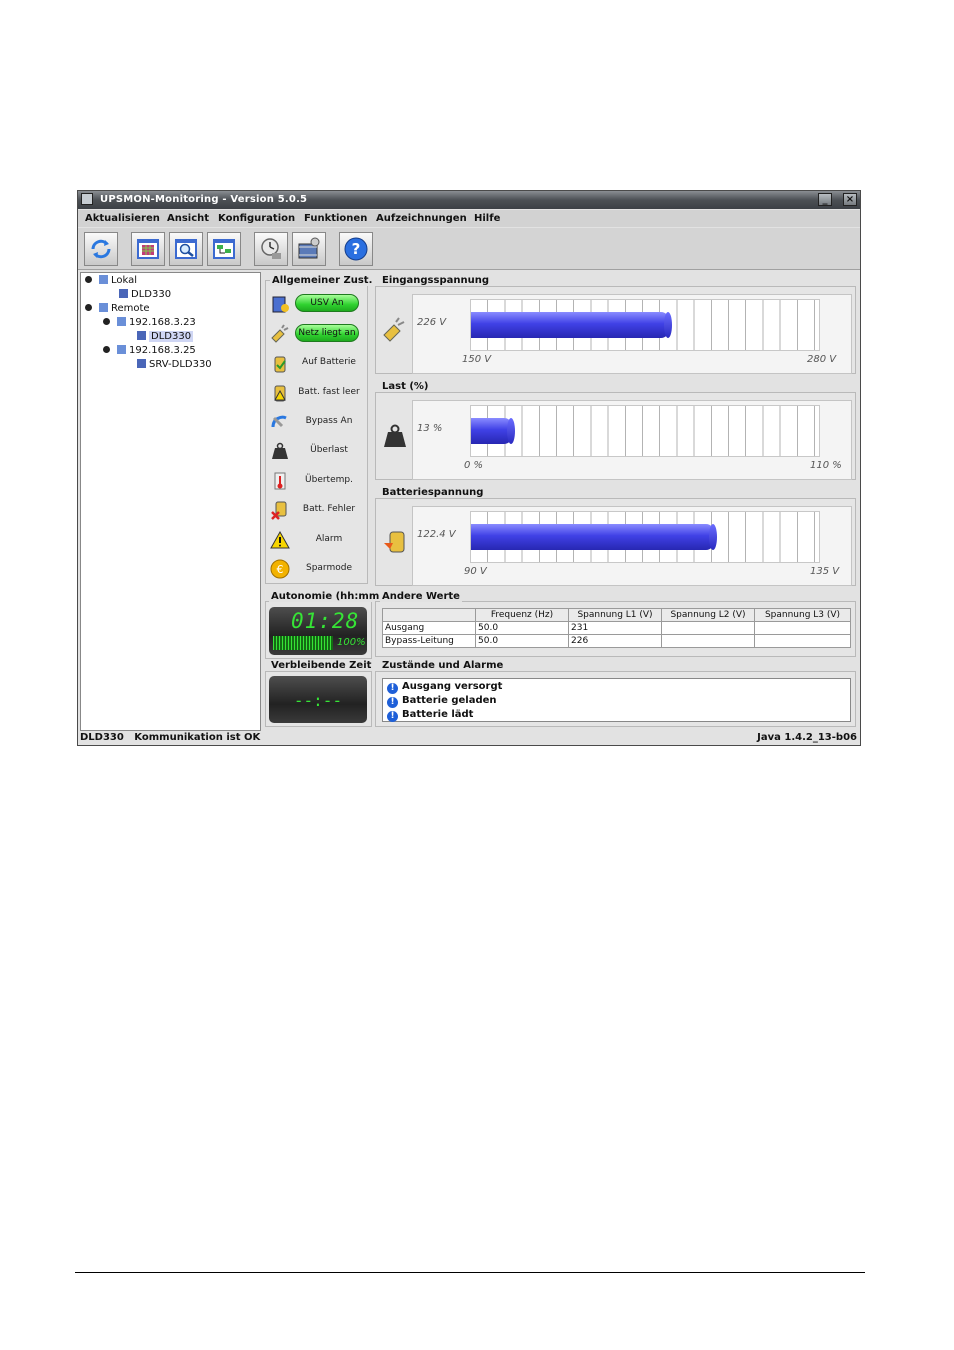 The image size is (954, 1350). Describe the element at coordinates (421, 218) in the screenshot. I see `menu-aufzeichnungen: Aufzeichnungen` at that location.